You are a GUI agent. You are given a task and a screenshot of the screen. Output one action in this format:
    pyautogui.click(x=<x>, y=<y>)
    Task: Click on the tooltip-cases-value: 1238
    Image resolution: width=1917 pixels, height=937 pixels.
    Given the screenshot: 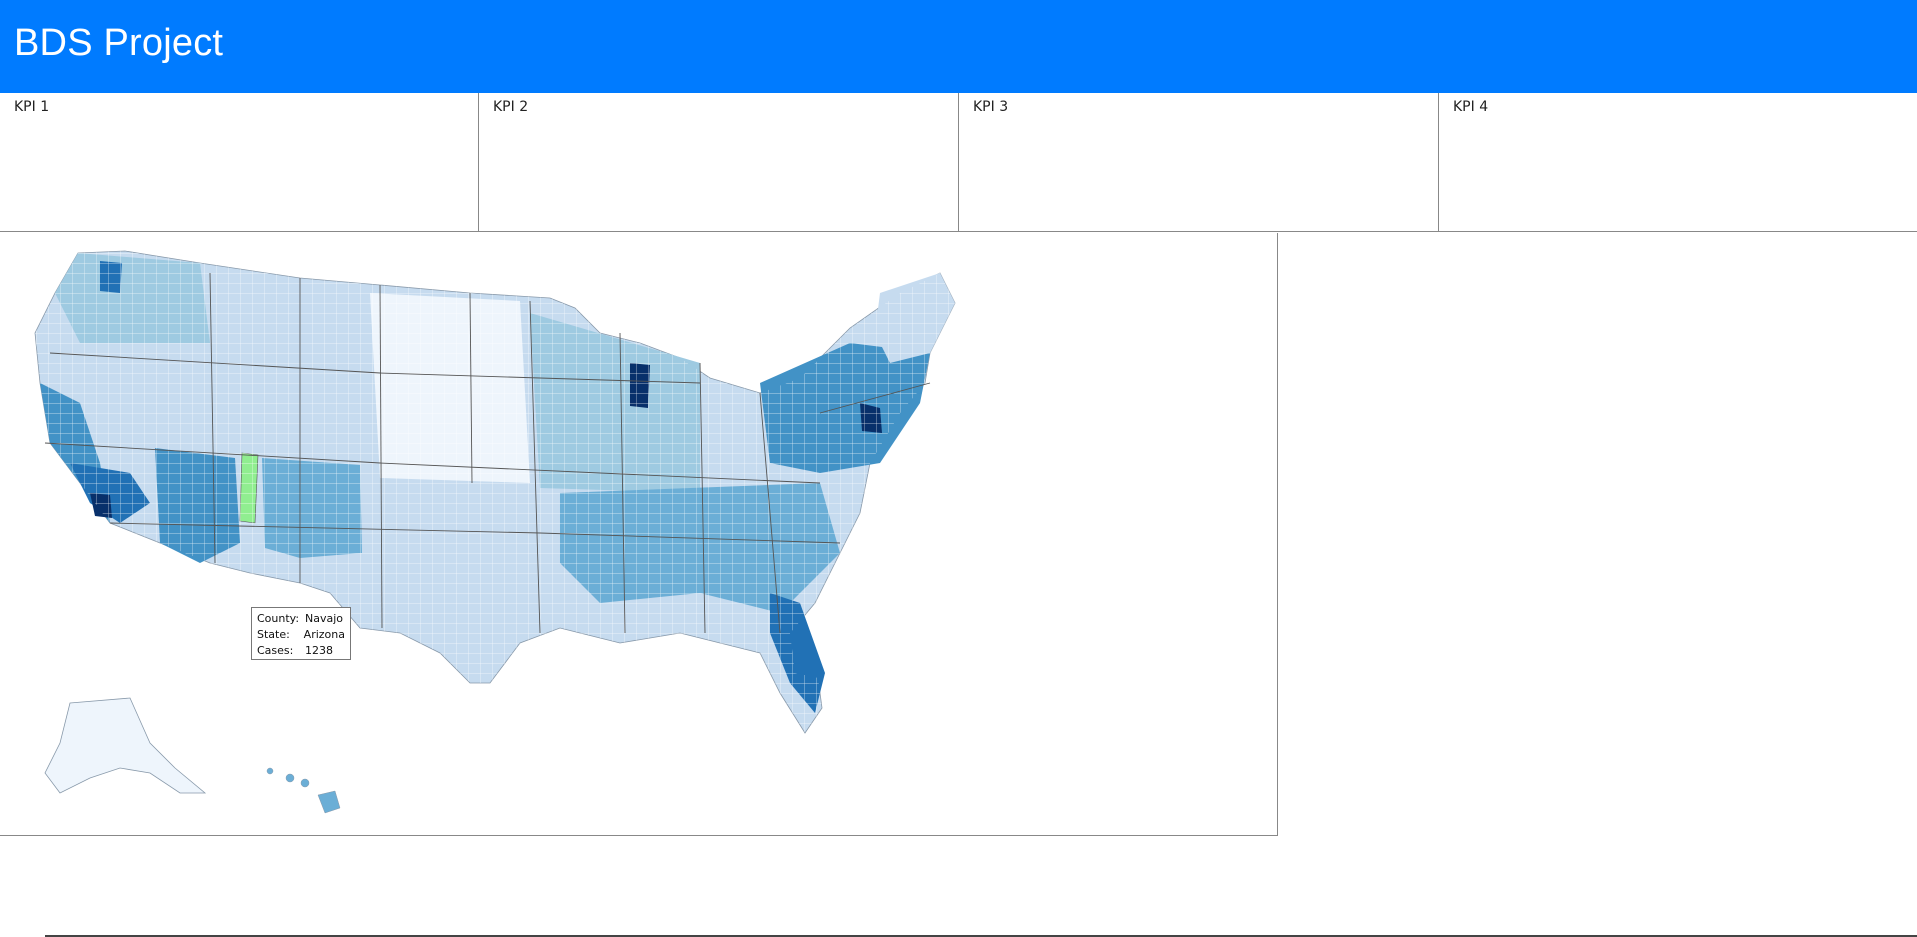 What is the action you would take?
    pyautogui.click(x=319, y=650)
    